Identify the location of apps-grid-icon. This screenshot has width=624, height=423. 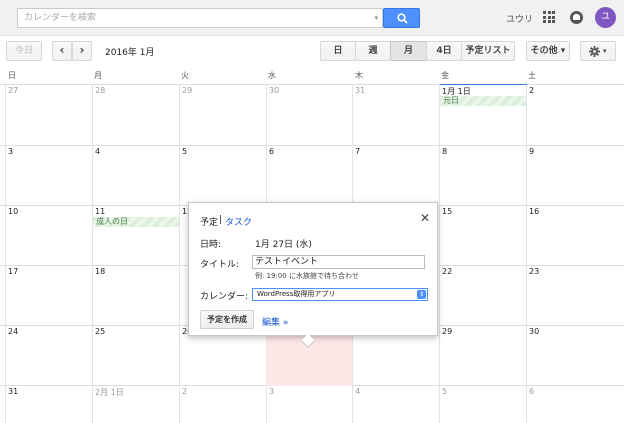
(549, 17).